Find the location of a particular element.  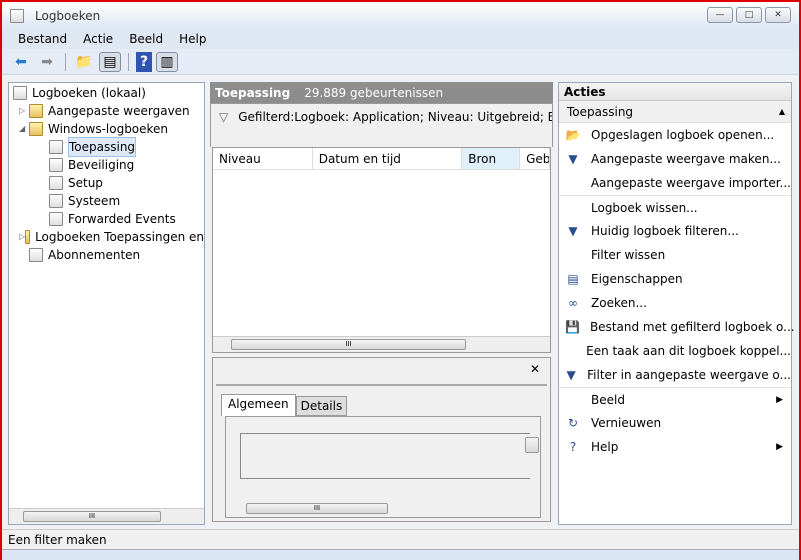

action-filter-wissen: Filter wissen is located at coordinates (675, 255).